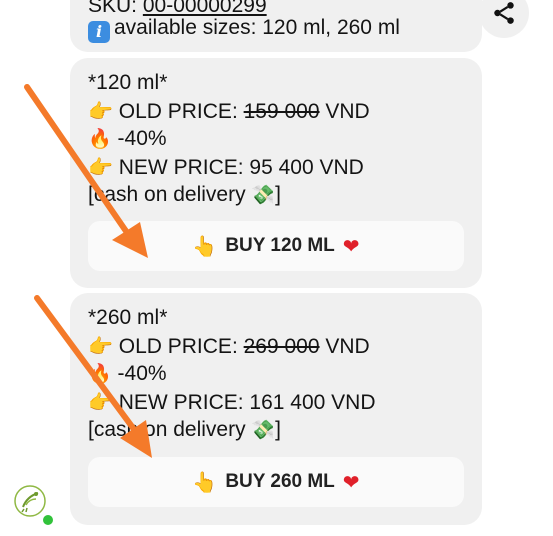 This screenshot has height=536, width=553. Describe the element at coordinates (48, 520) in the screenshot. I see `online-status-dot` at that location.